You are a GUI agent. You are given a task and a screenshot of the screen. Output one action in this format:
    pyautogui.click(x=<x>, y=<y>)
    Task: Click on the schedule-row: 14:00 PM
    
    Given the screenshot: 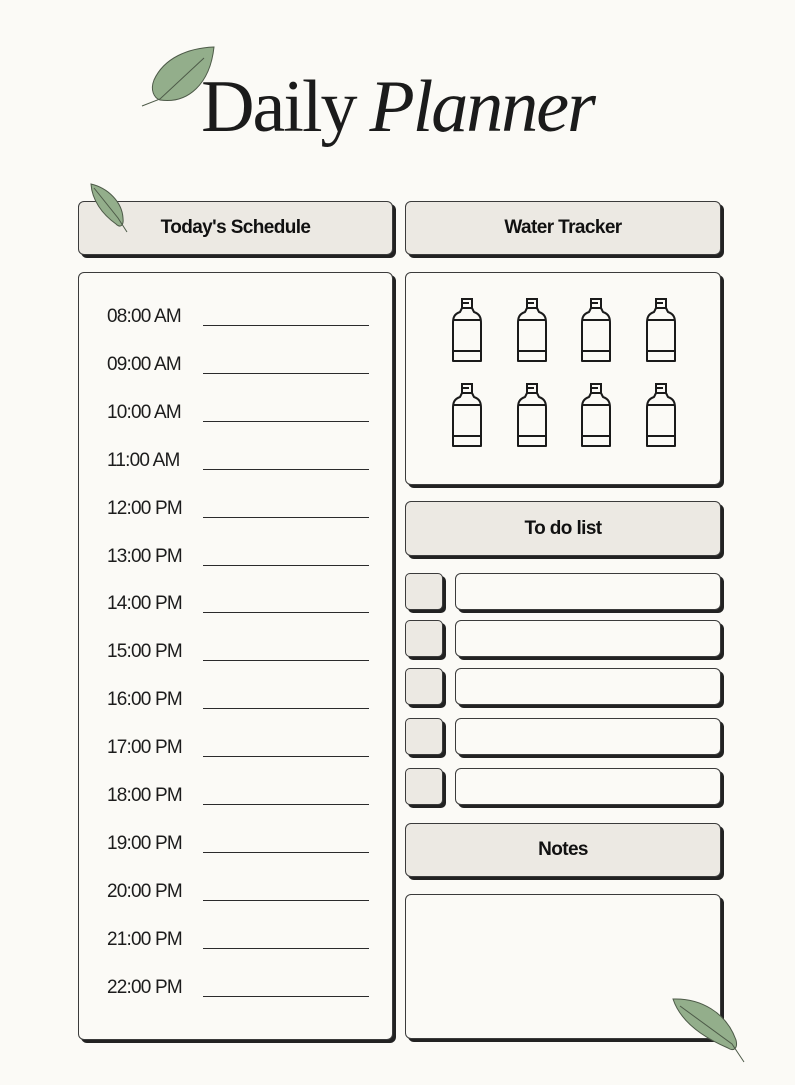 What is the action you would take?
    pyautogui.click(x=238, y=608)
    